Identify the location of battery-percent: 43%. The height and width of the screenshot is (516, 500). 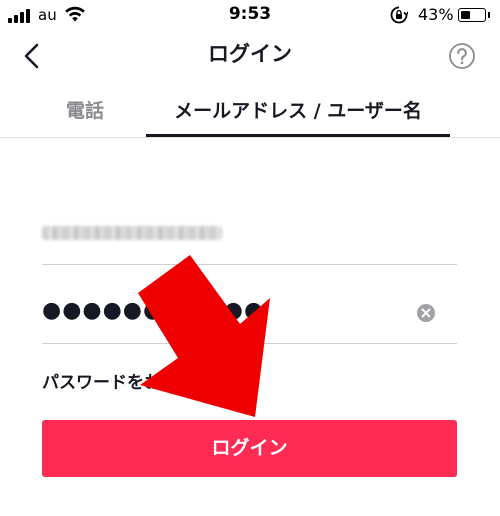
(436, 14).